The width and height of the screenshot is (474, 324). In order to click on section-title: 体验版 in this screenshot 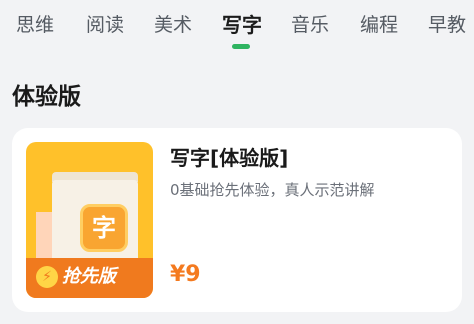, I will do `click(46, 97)`.